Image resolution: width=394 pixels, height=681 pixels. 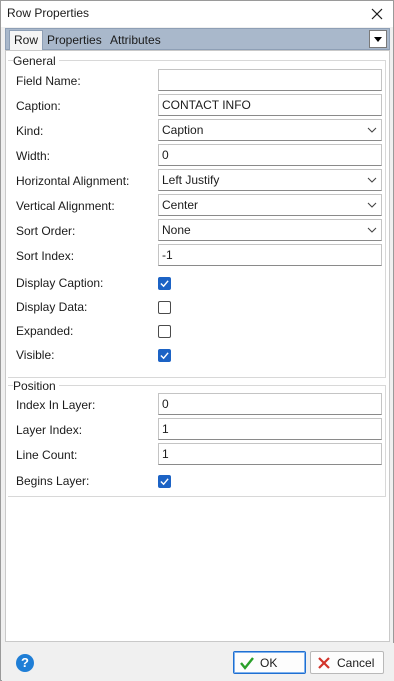 I want to click on width-input: 0, so click(x=270, y=155).